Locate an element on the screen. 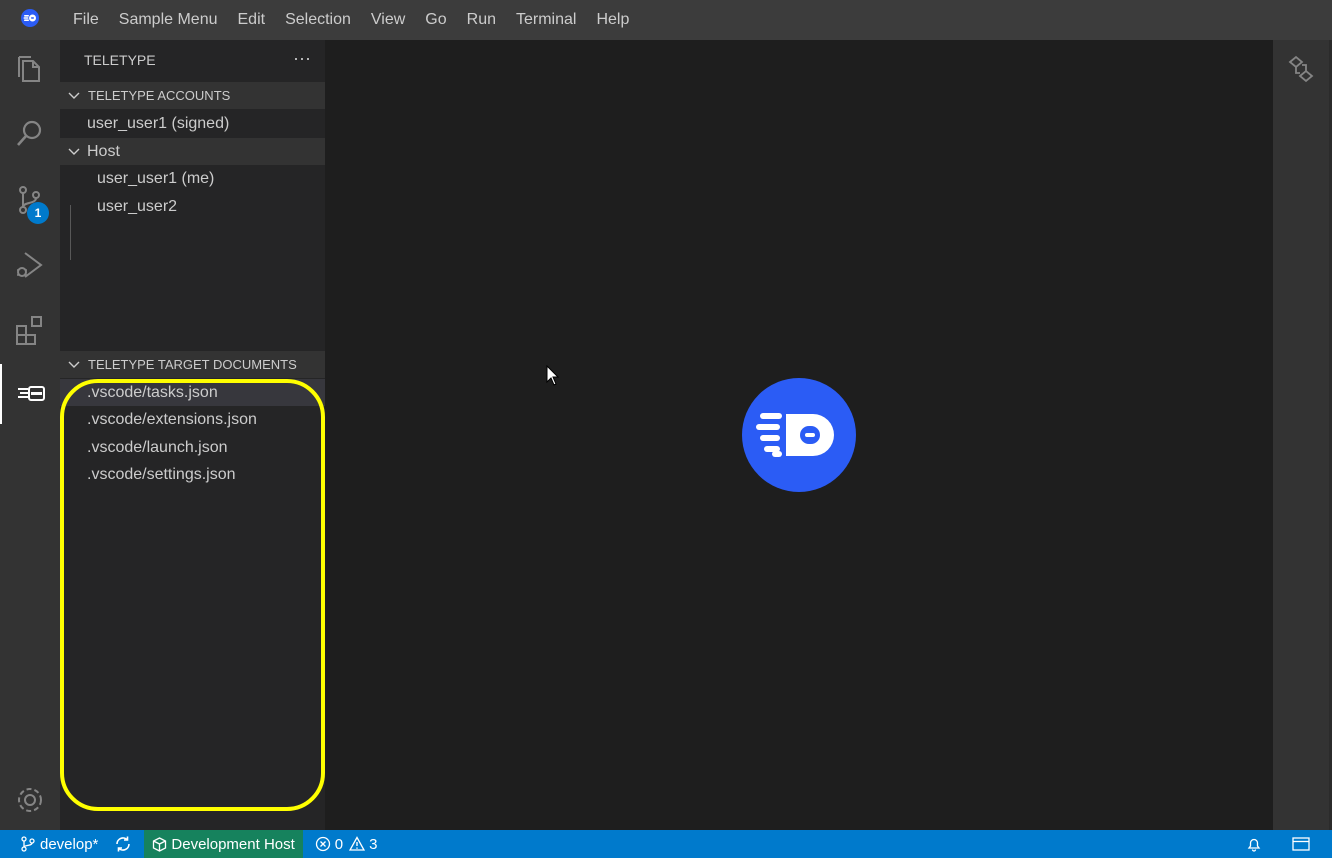  warning-icon is located at coordinates (357, 843).